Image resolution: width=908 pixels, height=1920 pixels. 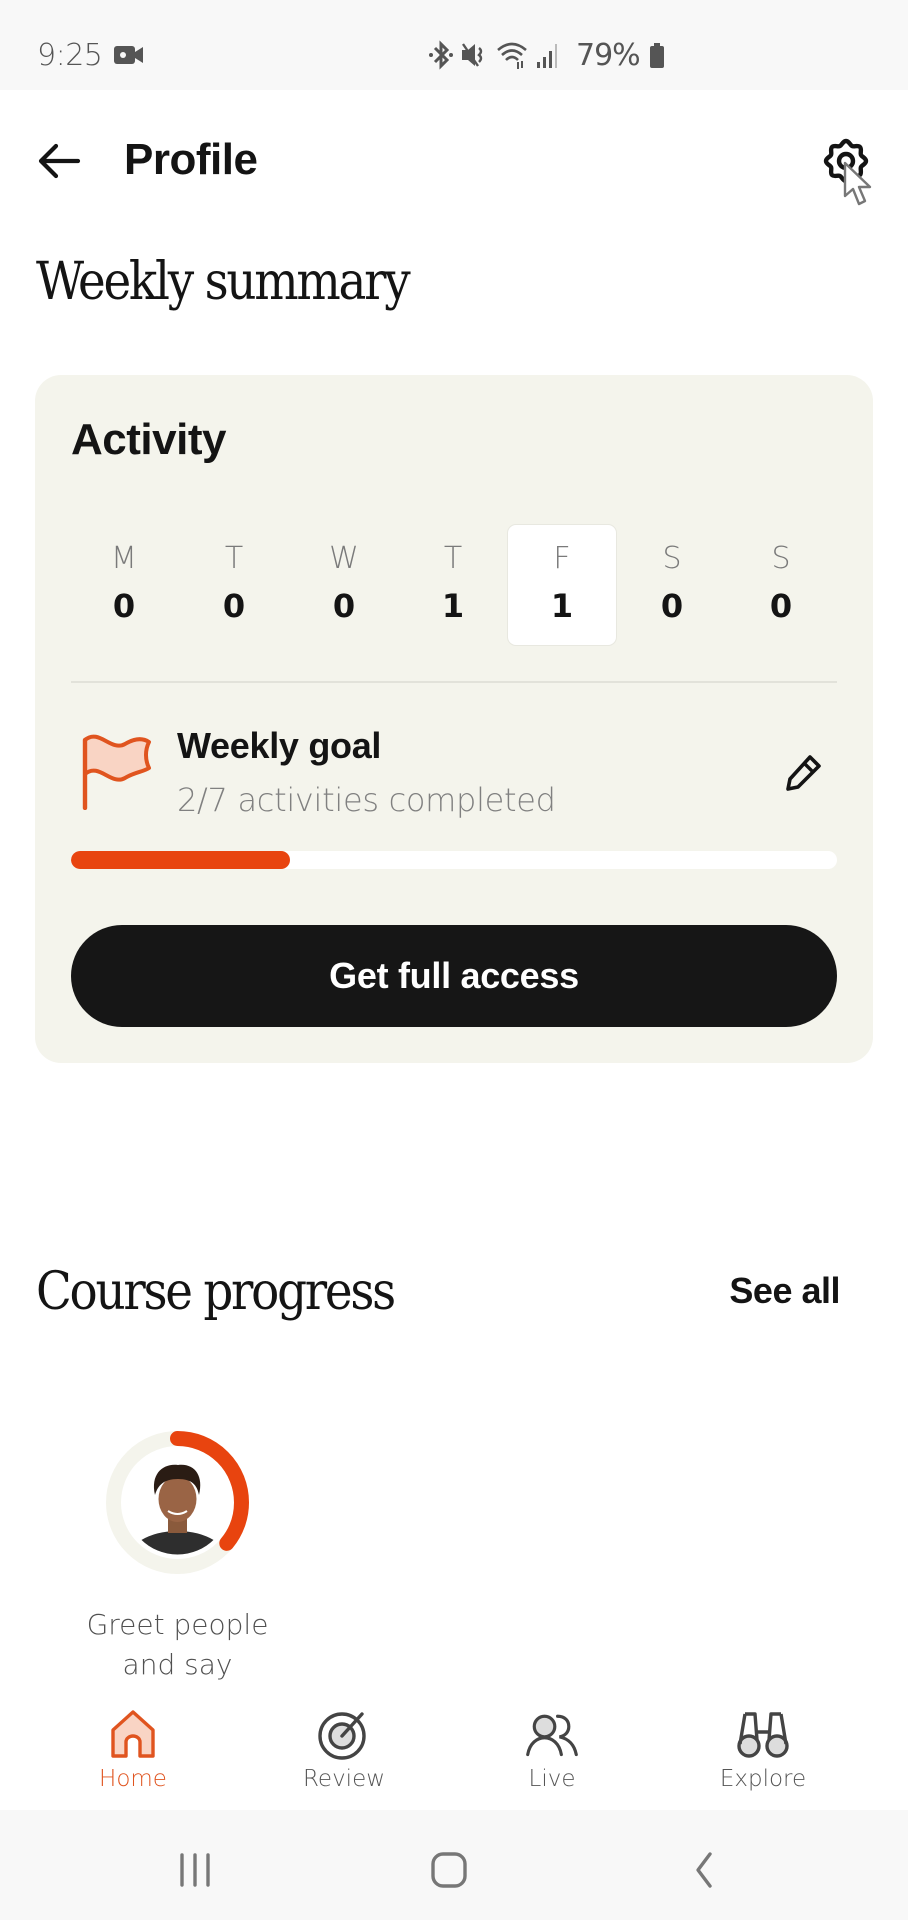 I want to click on nav-review: Review, so click(x=344, y=1750).